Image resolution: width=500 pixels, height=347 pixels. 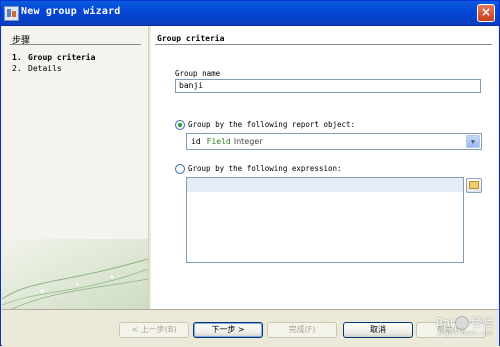 What do you see at coordinates (465, 333) in the screenshot?
I see `watermark-url: jingyan.baidu.com` at bounding box center [465, 333].